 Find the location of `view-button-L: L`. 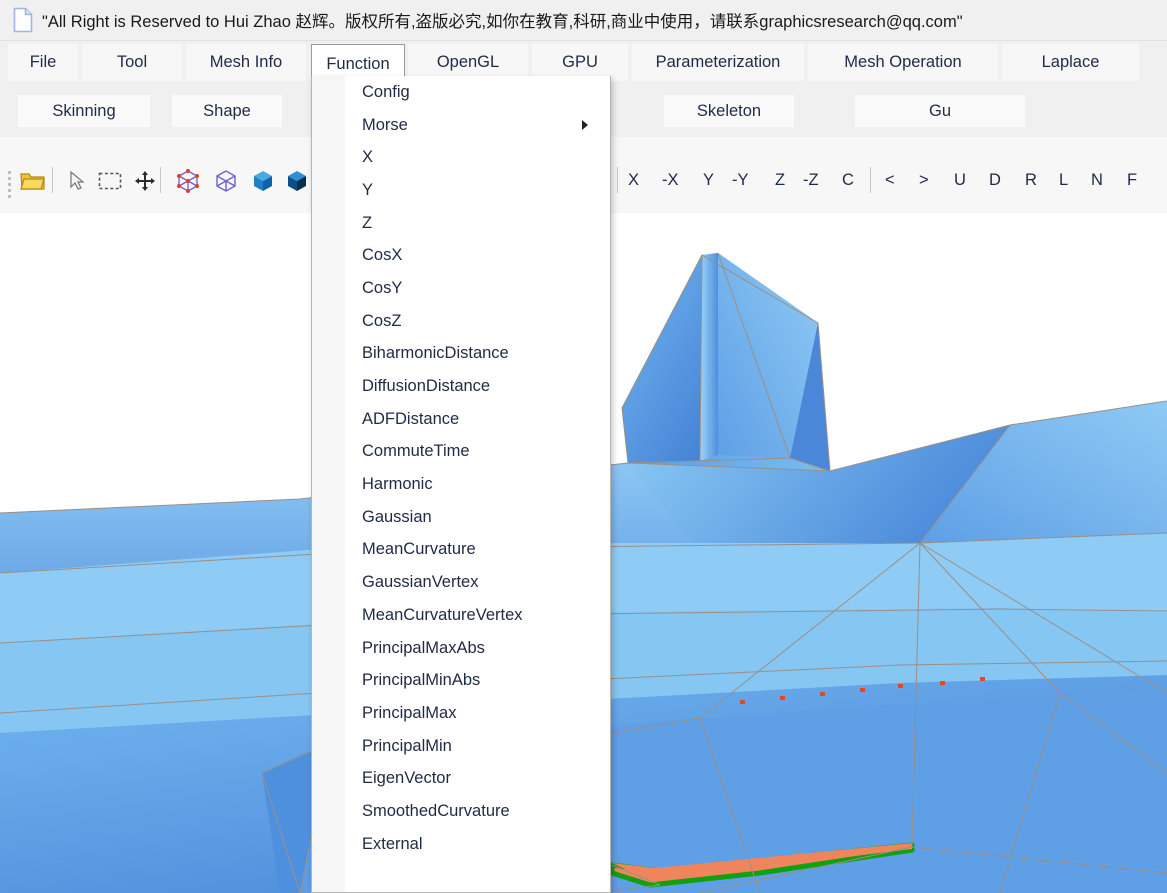

view-button-L: L is located at coordinates (1063, 180).